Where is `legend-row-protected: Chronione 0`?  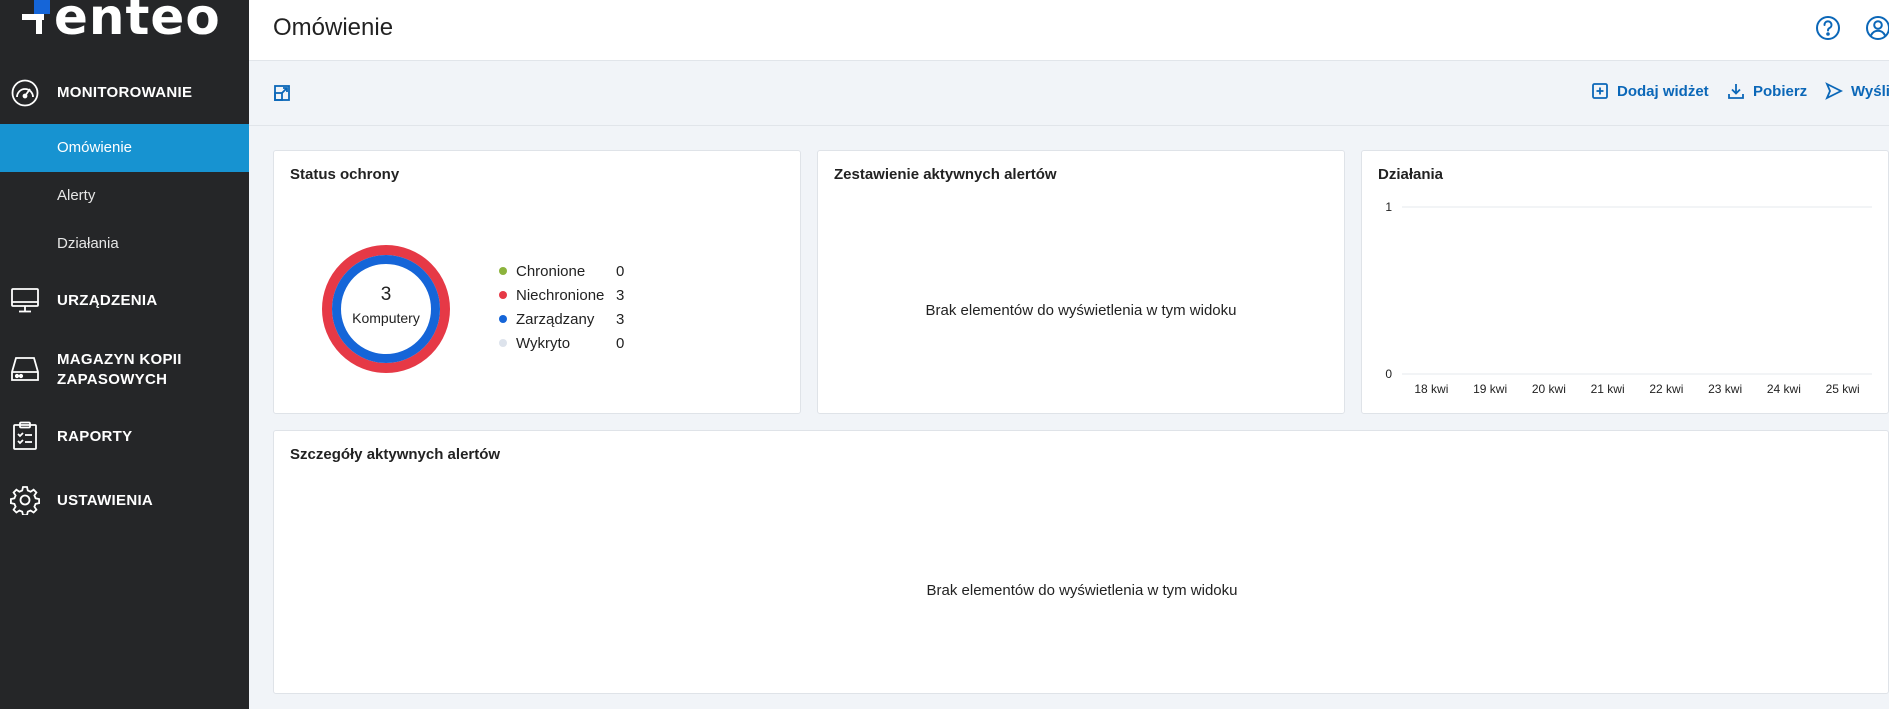 legend-row-protected: Chronione 0 is located at coordinates (567, 271).